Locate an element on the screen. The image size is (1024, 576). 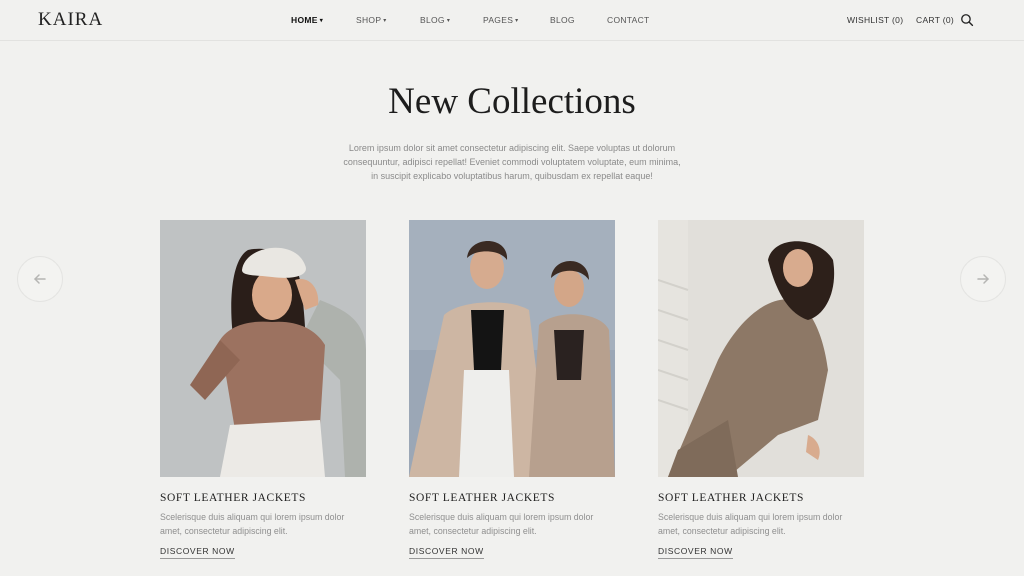
nav-item-contact: CONTACT is located at coordinates (628, 20).